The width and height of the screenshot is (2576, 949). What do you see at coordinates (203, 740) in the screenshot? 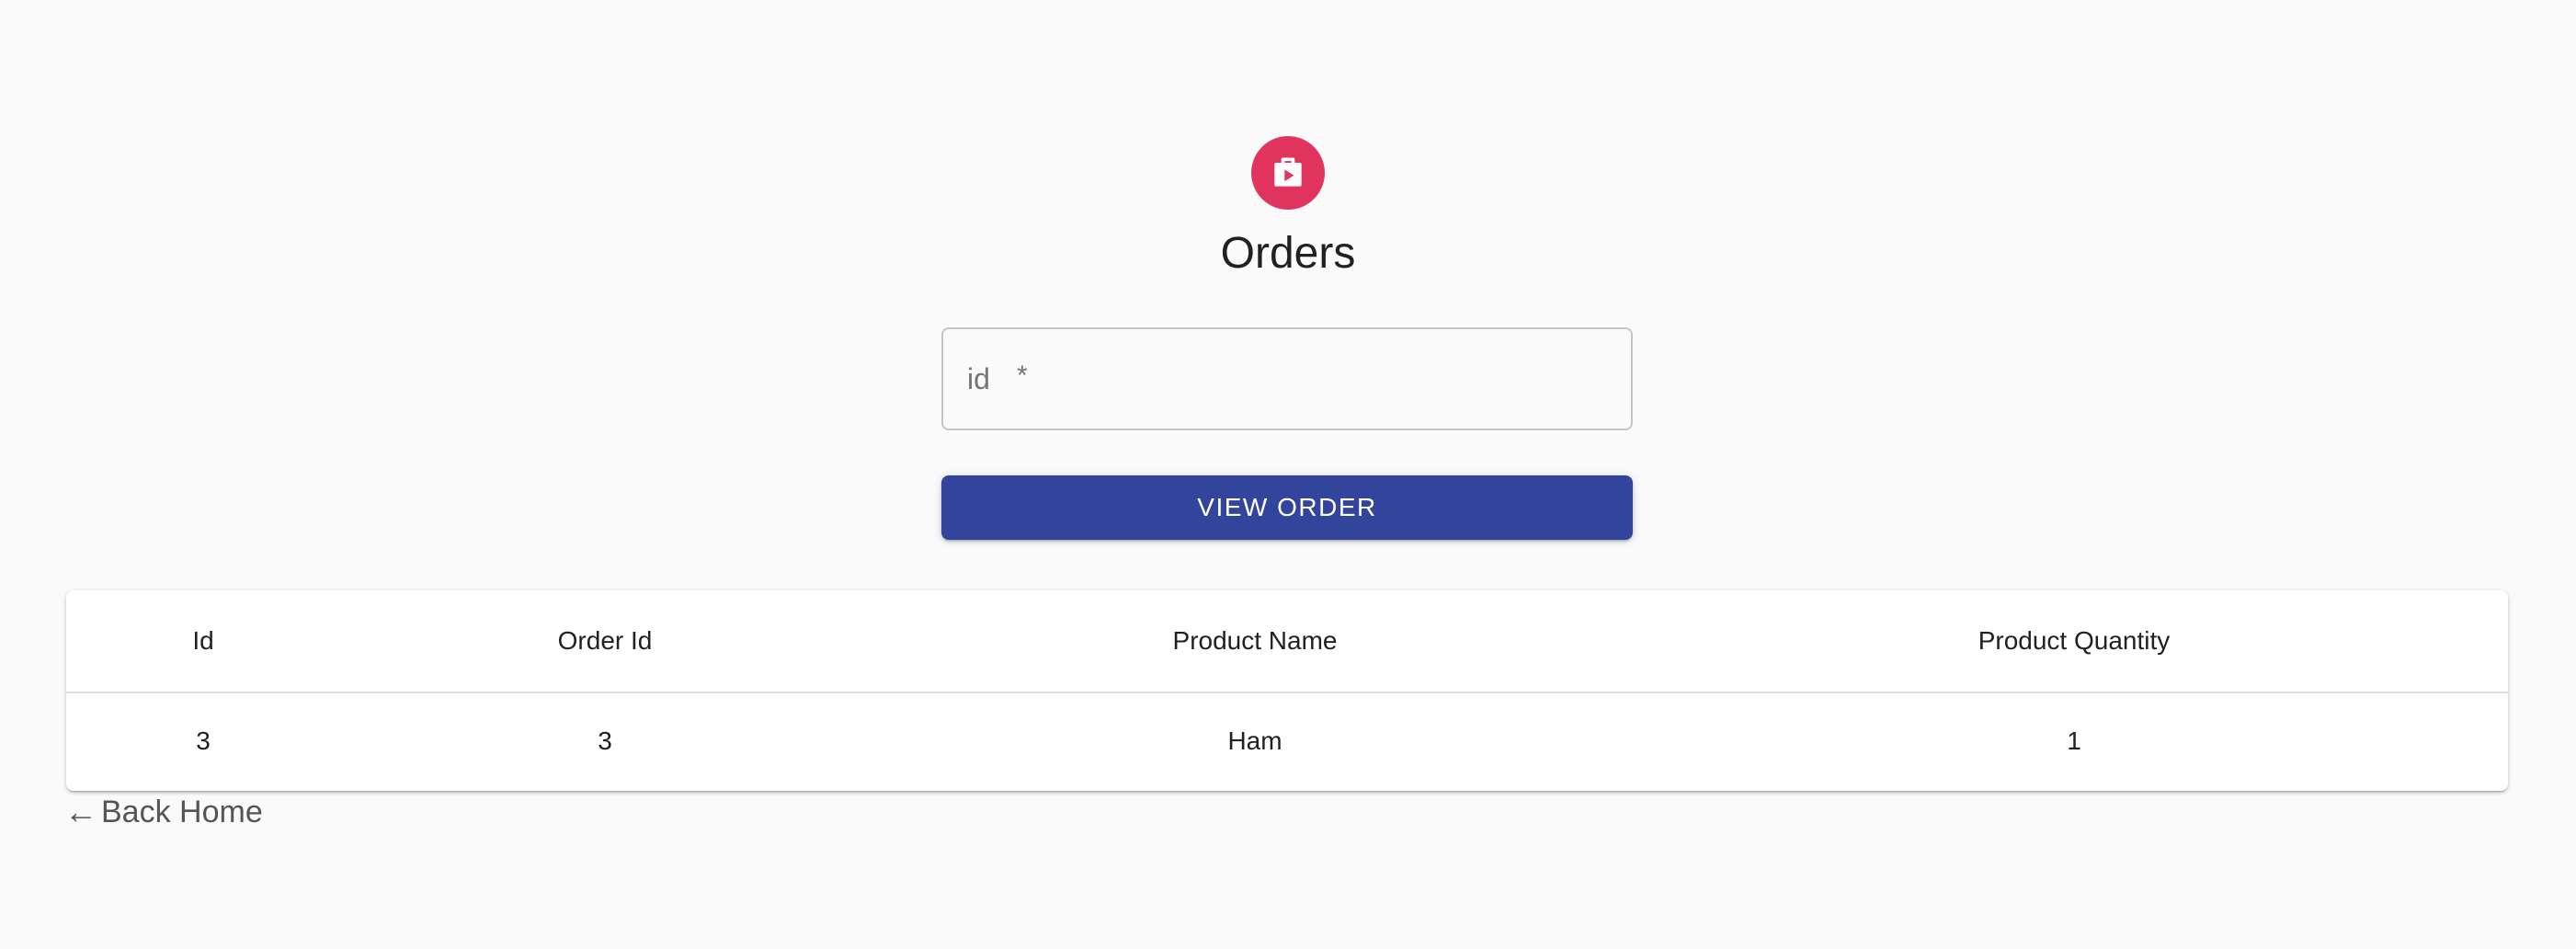
I see `cell-id: 3` at bounding box center [203, 740].